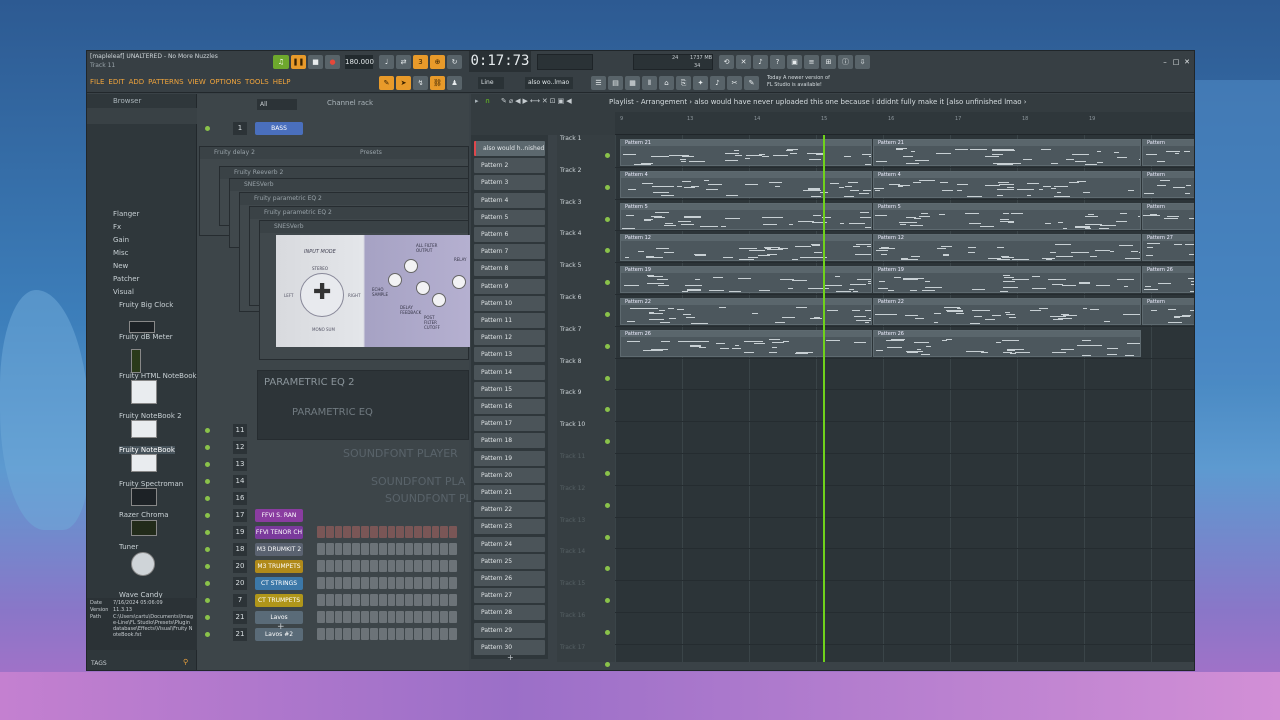 The image size is (1280, 720). I want to click on browser-item: Fruity HTML NoteBook, so click(158, 376).